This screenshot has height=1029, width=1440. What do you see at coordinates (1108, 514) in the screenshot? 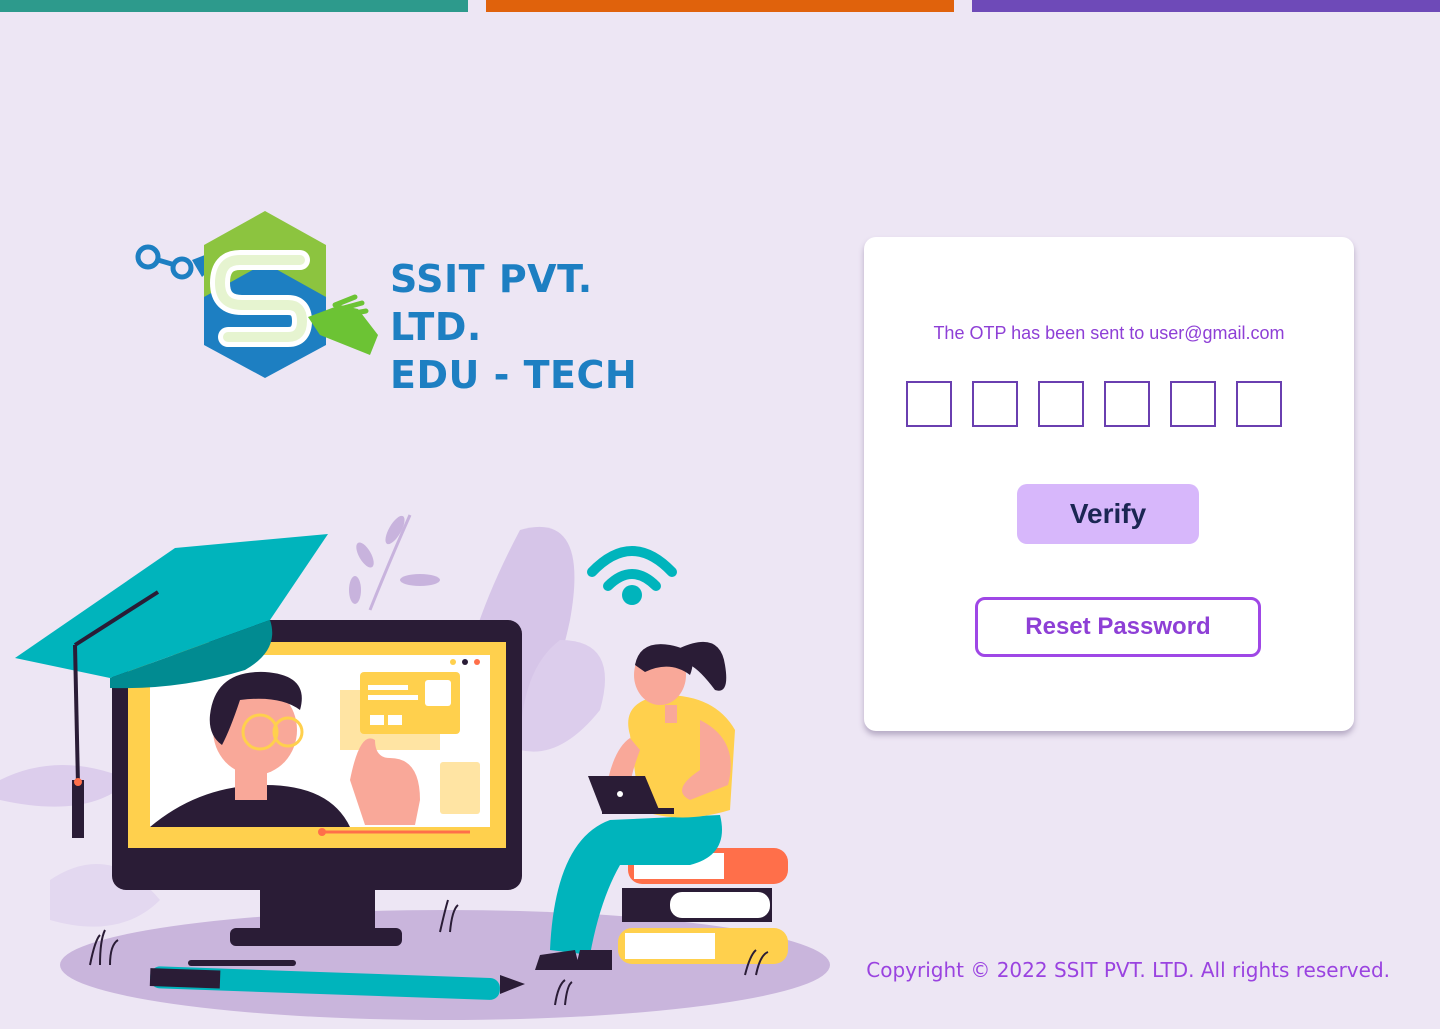
I see `verify-button: Verify` at bounding box center [1108, 514].